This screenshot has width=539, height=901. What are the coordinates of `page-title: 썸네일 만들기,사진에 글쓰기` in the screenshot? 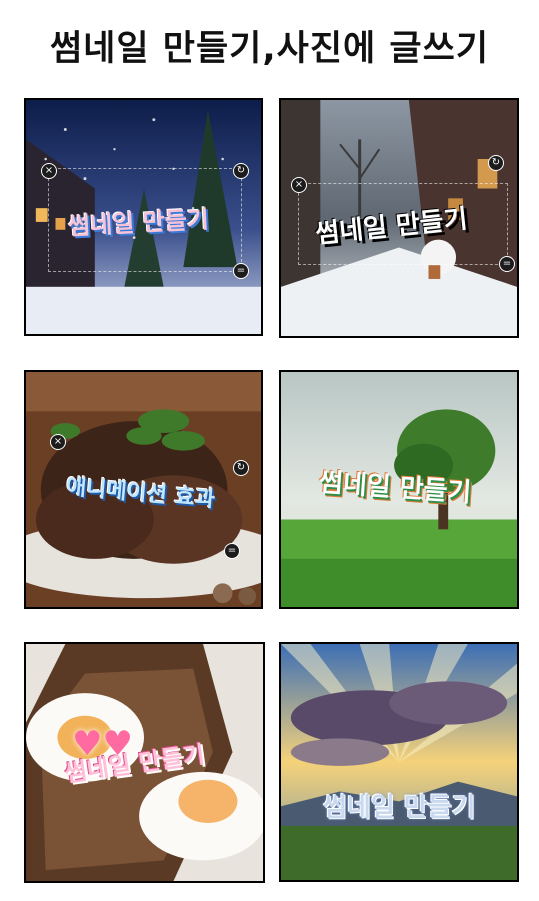 It's located at (269, 49).